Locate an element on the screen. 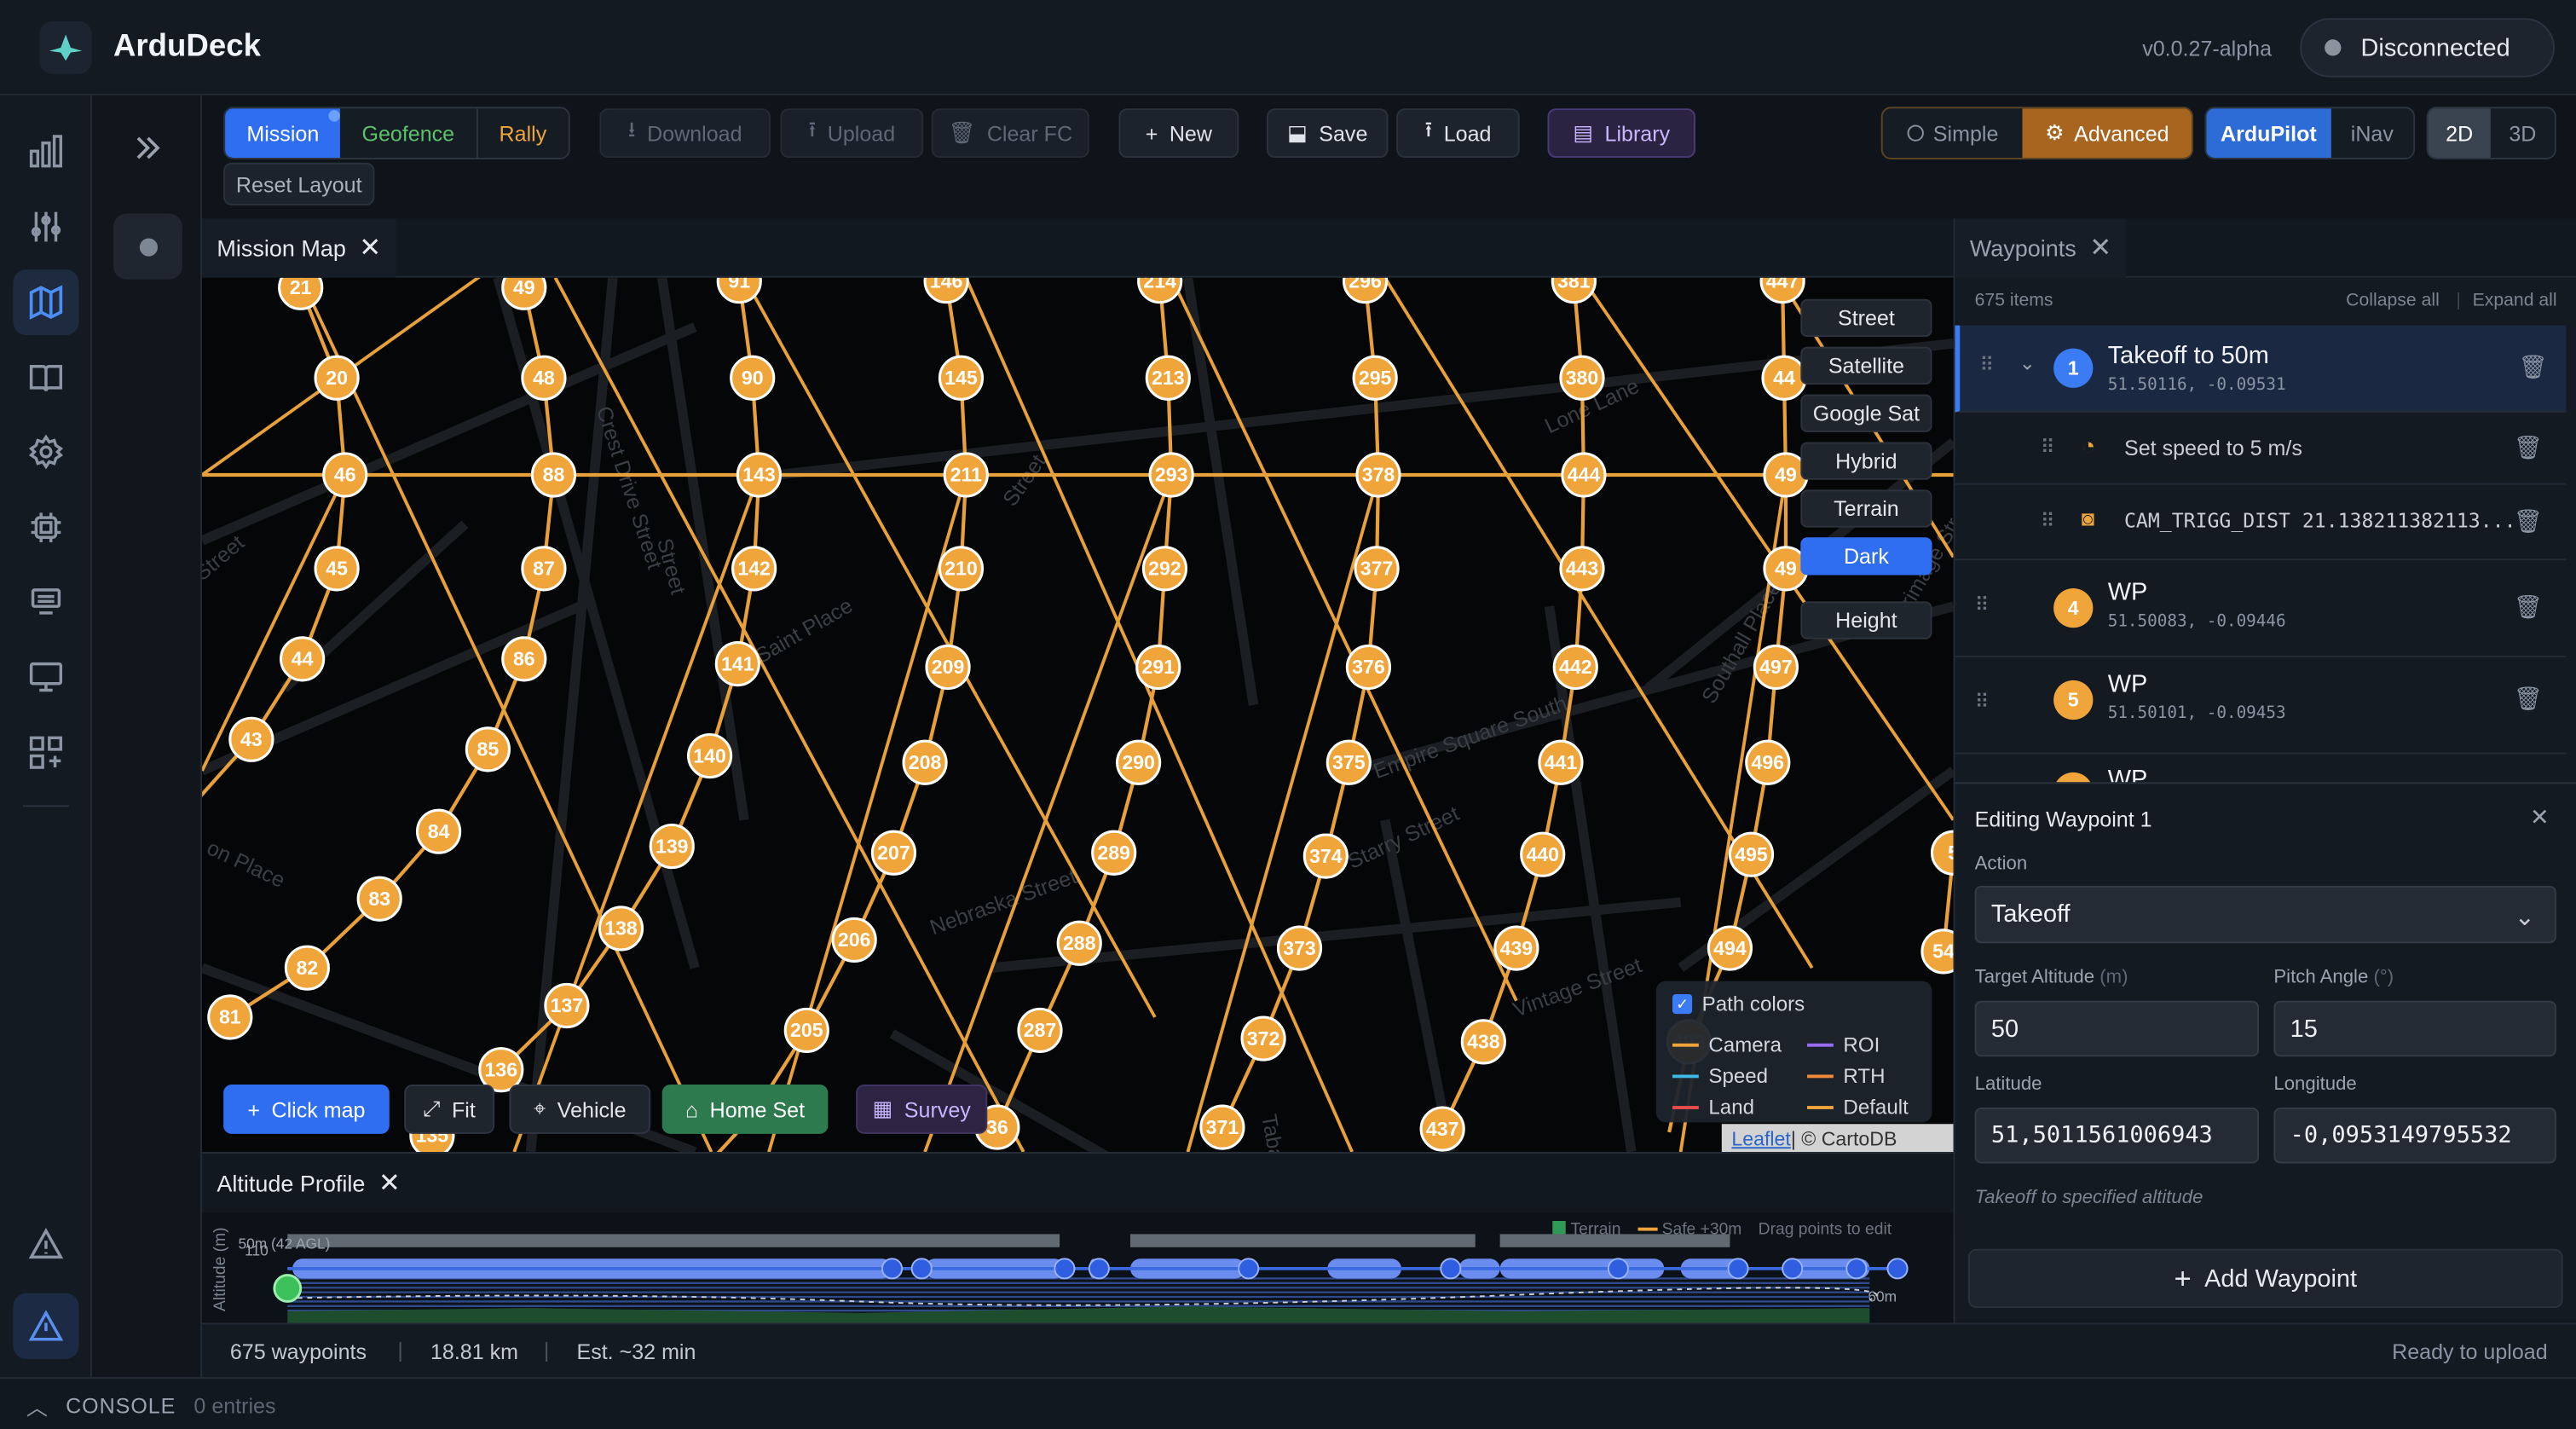  inav-button: iNav is located at coordinates (2372, 133).